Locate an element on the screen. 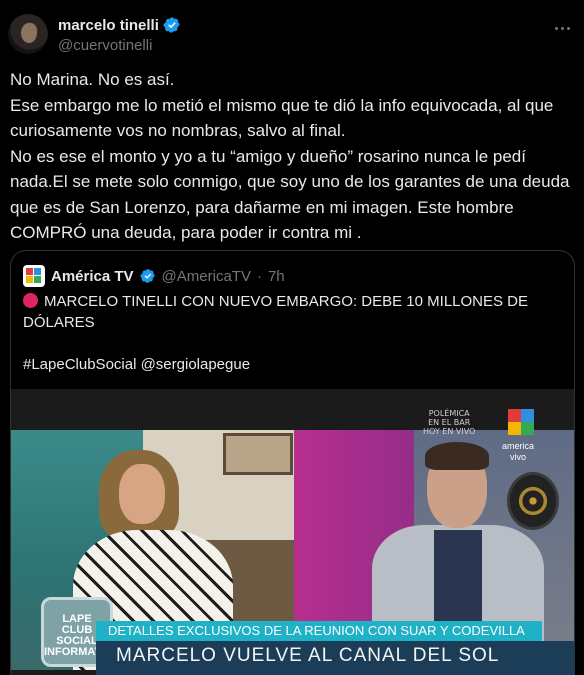 Image resolution: width=584 pixels, height=675 pixels. quote-handle: @AmericaTV is located at coordinates (206, 276).